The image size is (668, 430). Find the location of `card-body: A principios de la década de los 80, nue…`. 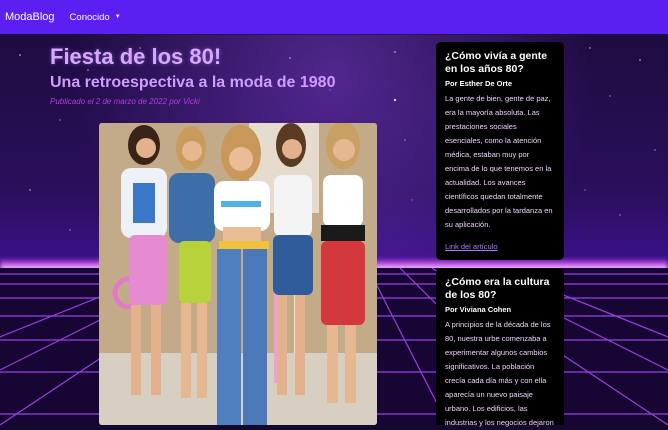

card-body: A principios de la década de los 80, nue… is located at coordinates (499, 373).